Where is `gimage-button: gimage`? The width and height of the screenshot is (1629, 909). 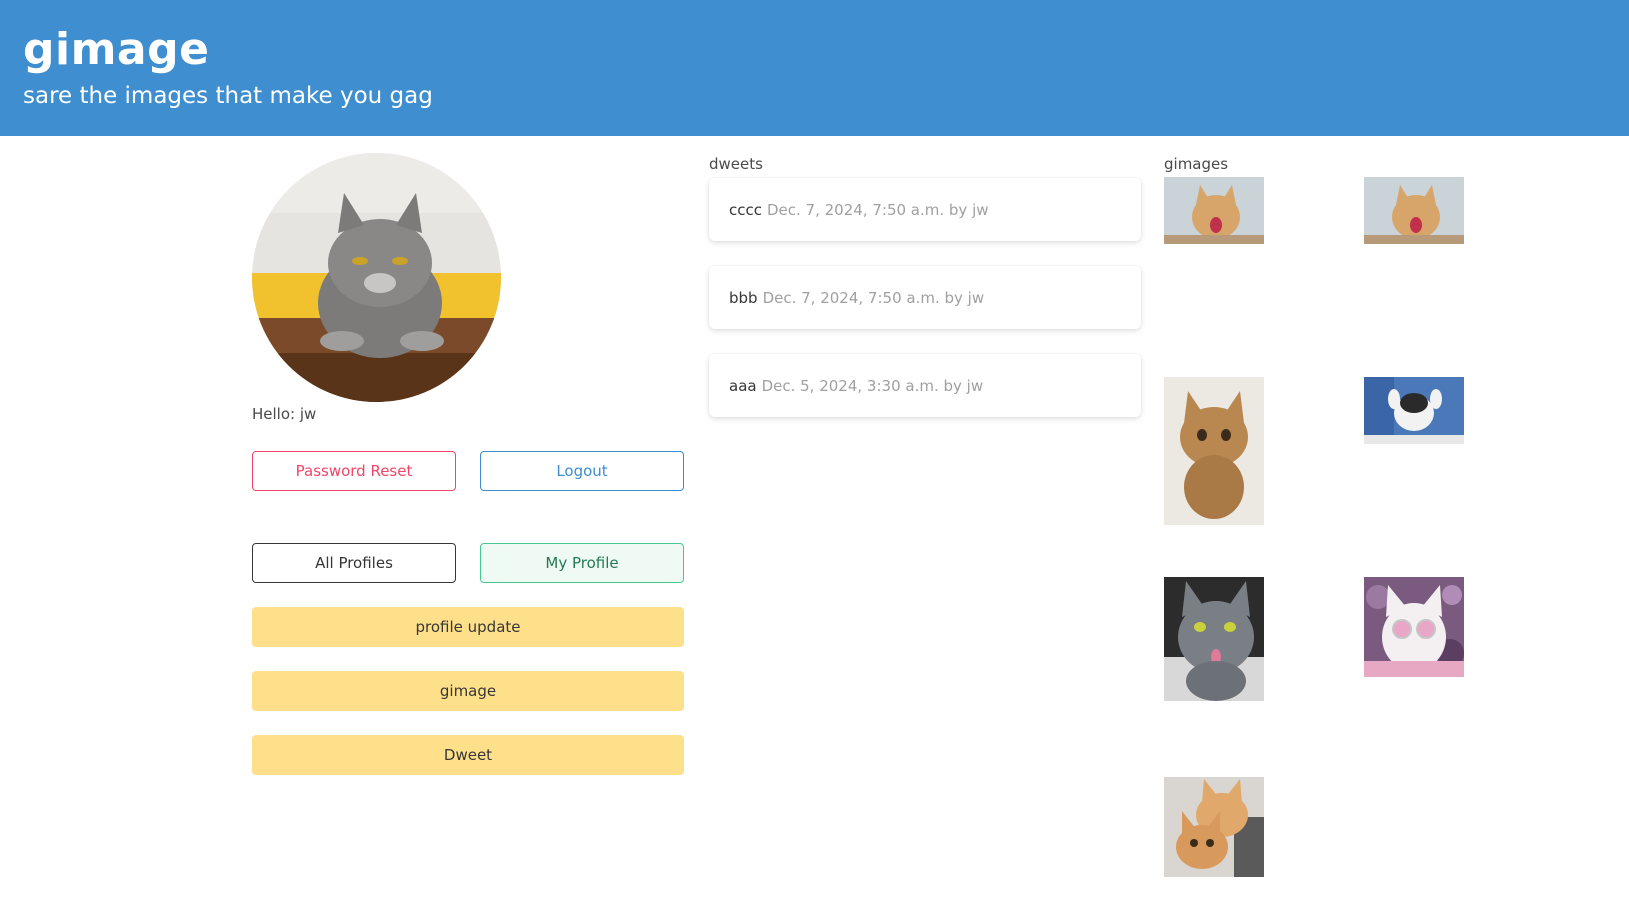 gimage-button: gimage is located at coordinates (468, 691).